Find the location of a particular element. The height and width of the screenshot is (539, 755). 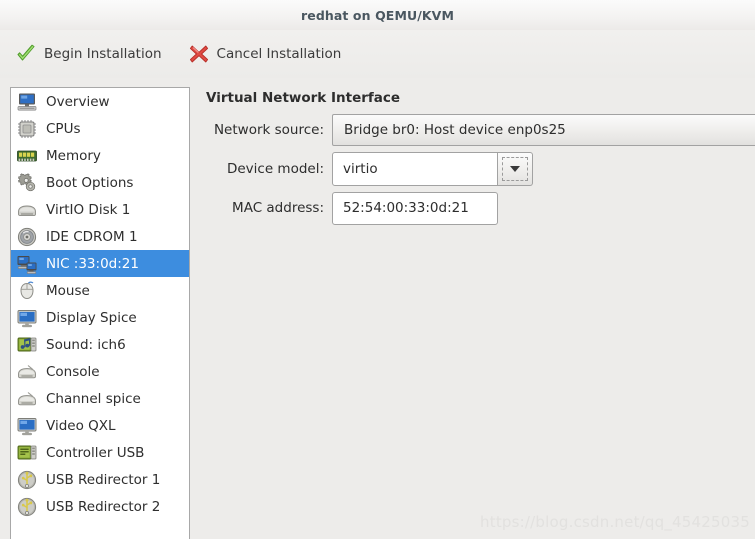

device-model-row: Device model: virtio is located at coordinates (366, 169).